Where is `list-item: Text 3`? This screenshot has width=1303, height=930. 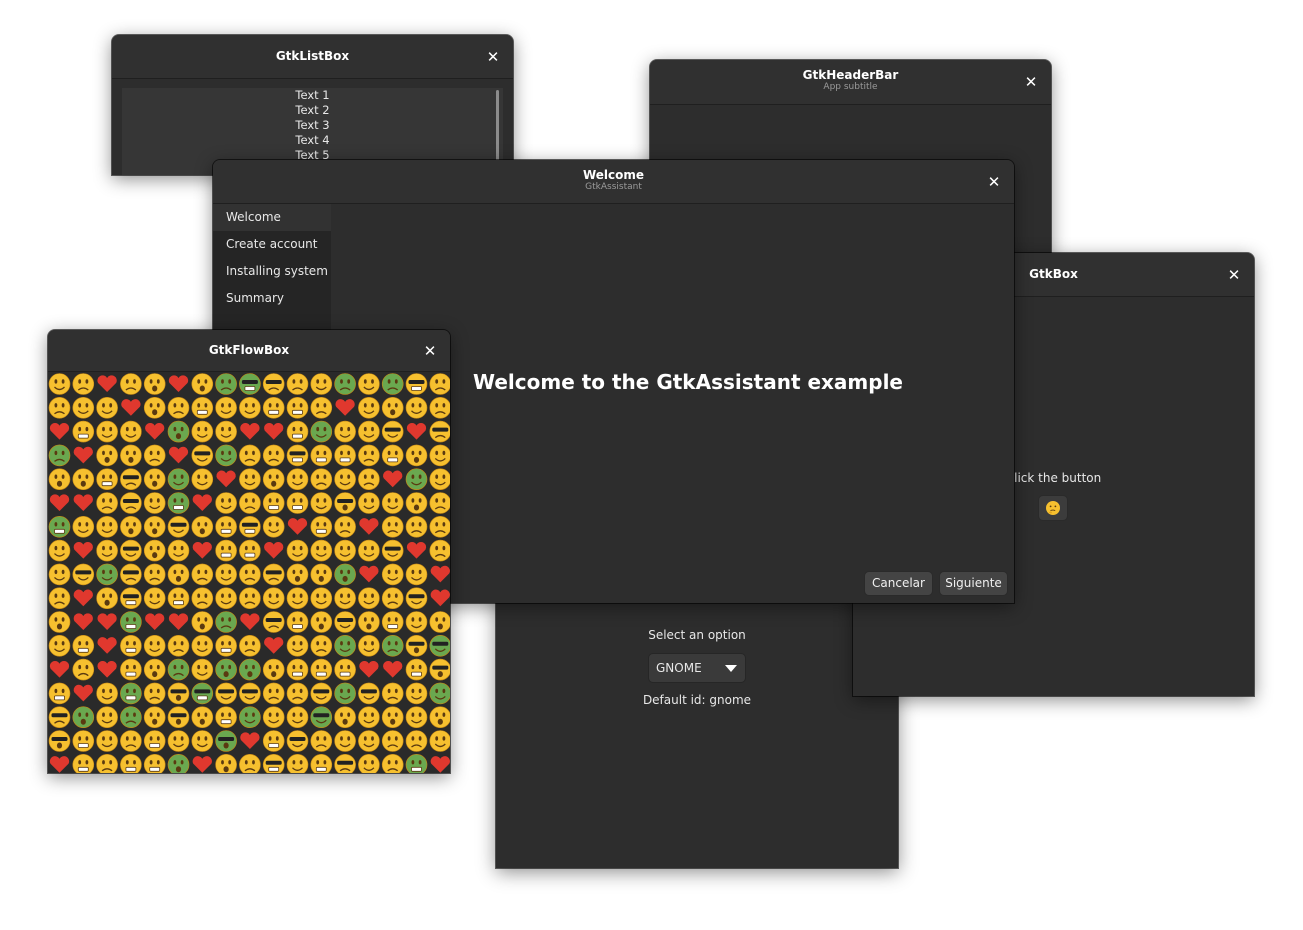
list-item: Text 3 is located at coordinates (312, 125).